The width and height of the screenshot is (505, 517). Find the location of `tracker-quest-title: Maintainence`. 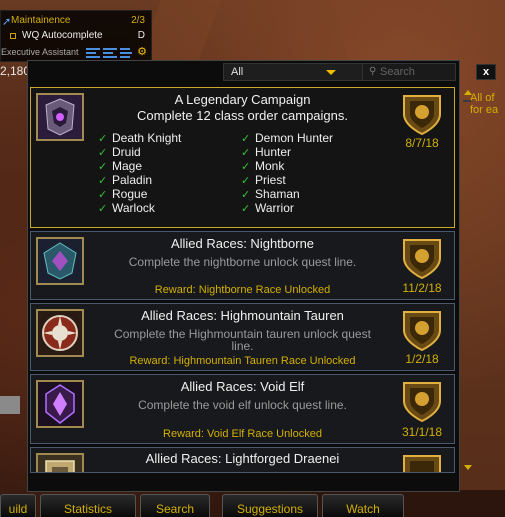

tracker-quest-title: Maintainence is located at coordinates (41, 20).